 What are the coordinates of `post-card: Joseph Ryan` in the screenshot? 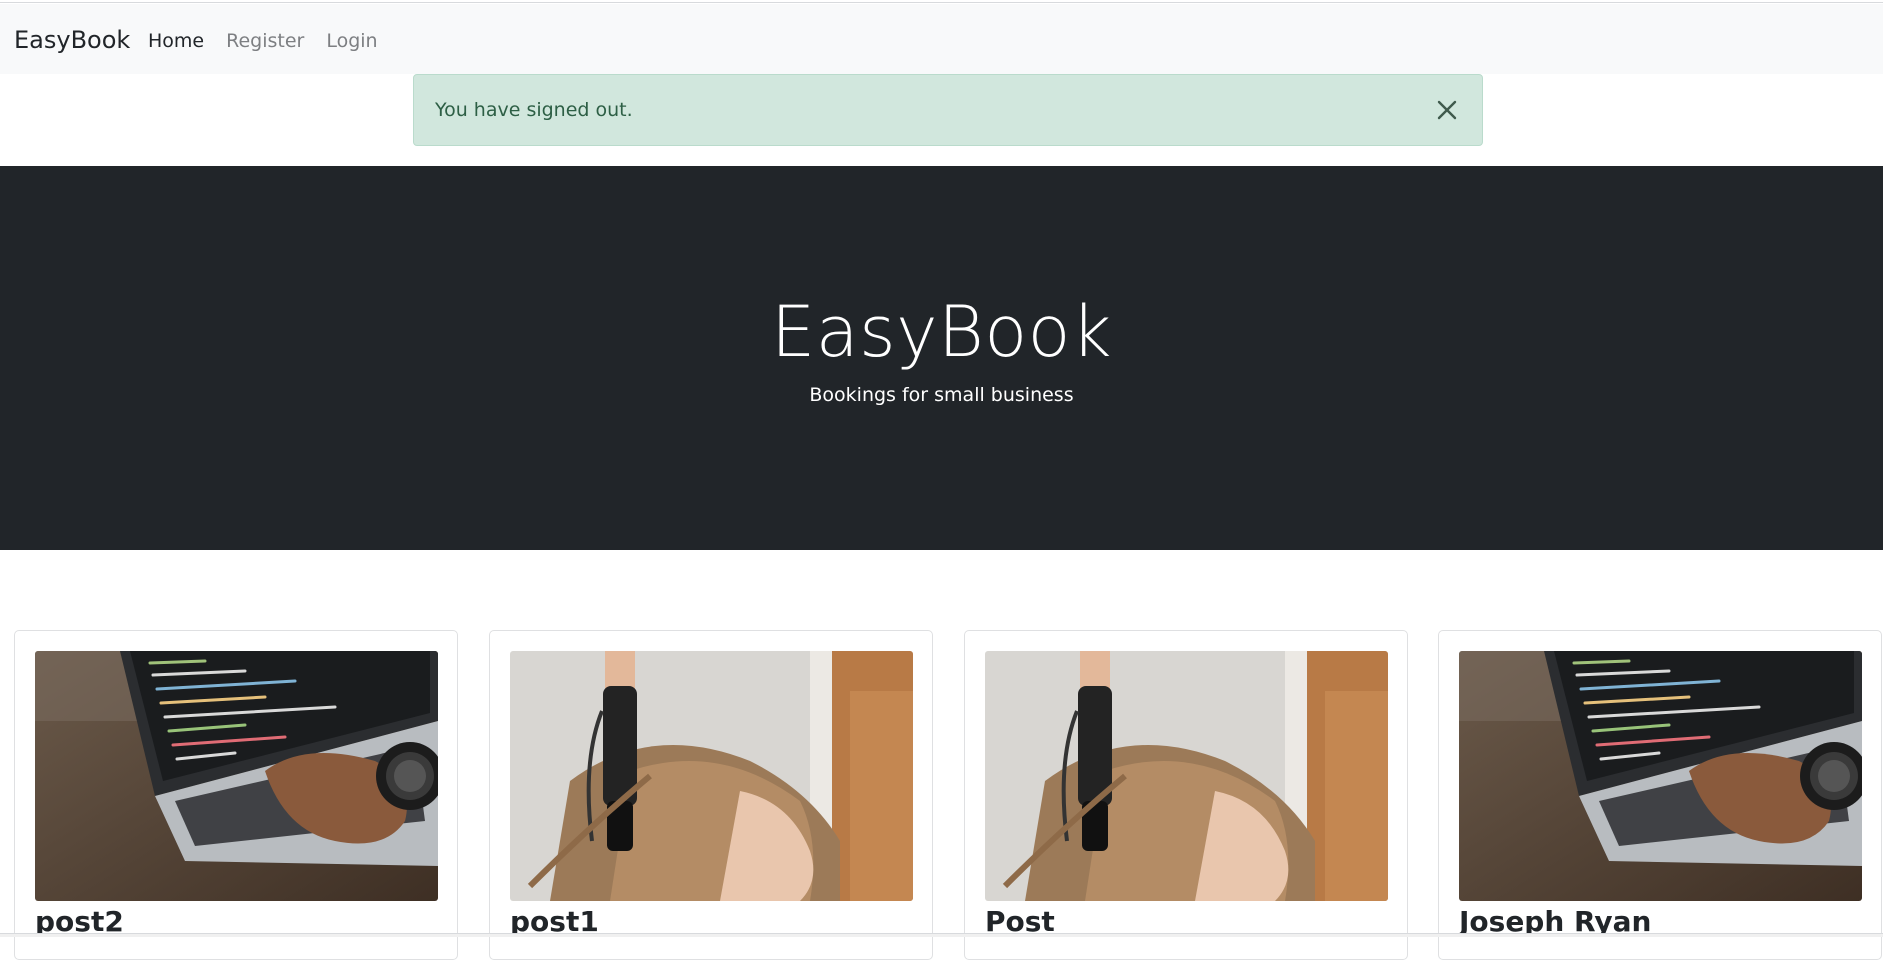 It's located at (1660, 795).